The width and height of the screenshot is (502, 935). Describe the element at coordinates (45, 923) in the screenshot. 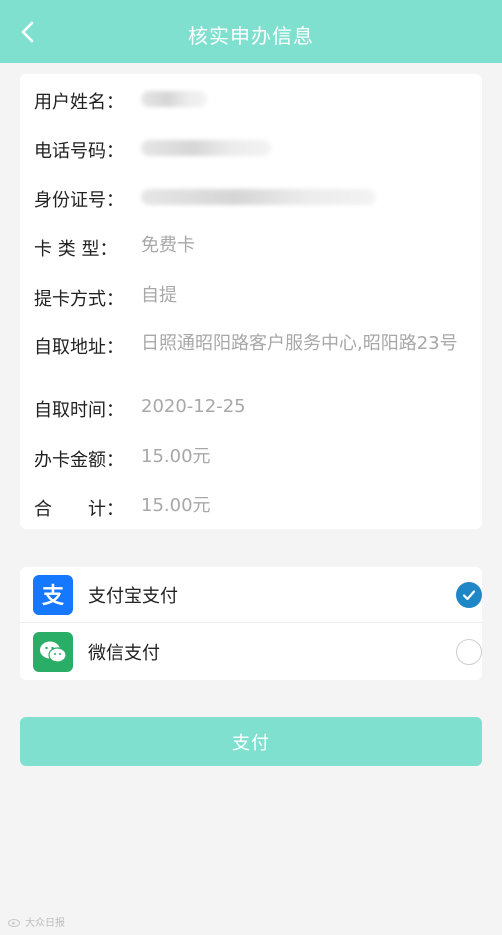

I see `watermark-text: 大众日报` at that location.